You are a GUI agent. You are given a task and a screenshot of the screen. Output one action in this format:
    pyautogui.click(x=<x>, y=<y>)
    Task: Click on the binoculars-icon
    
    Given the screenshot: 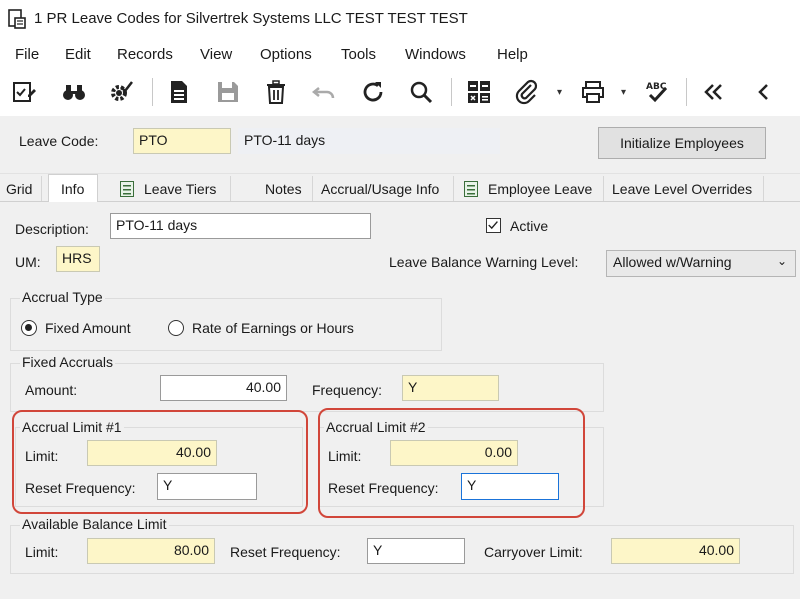 What is the action you would take?
    pyautogui.click(x=74, y=92)
    